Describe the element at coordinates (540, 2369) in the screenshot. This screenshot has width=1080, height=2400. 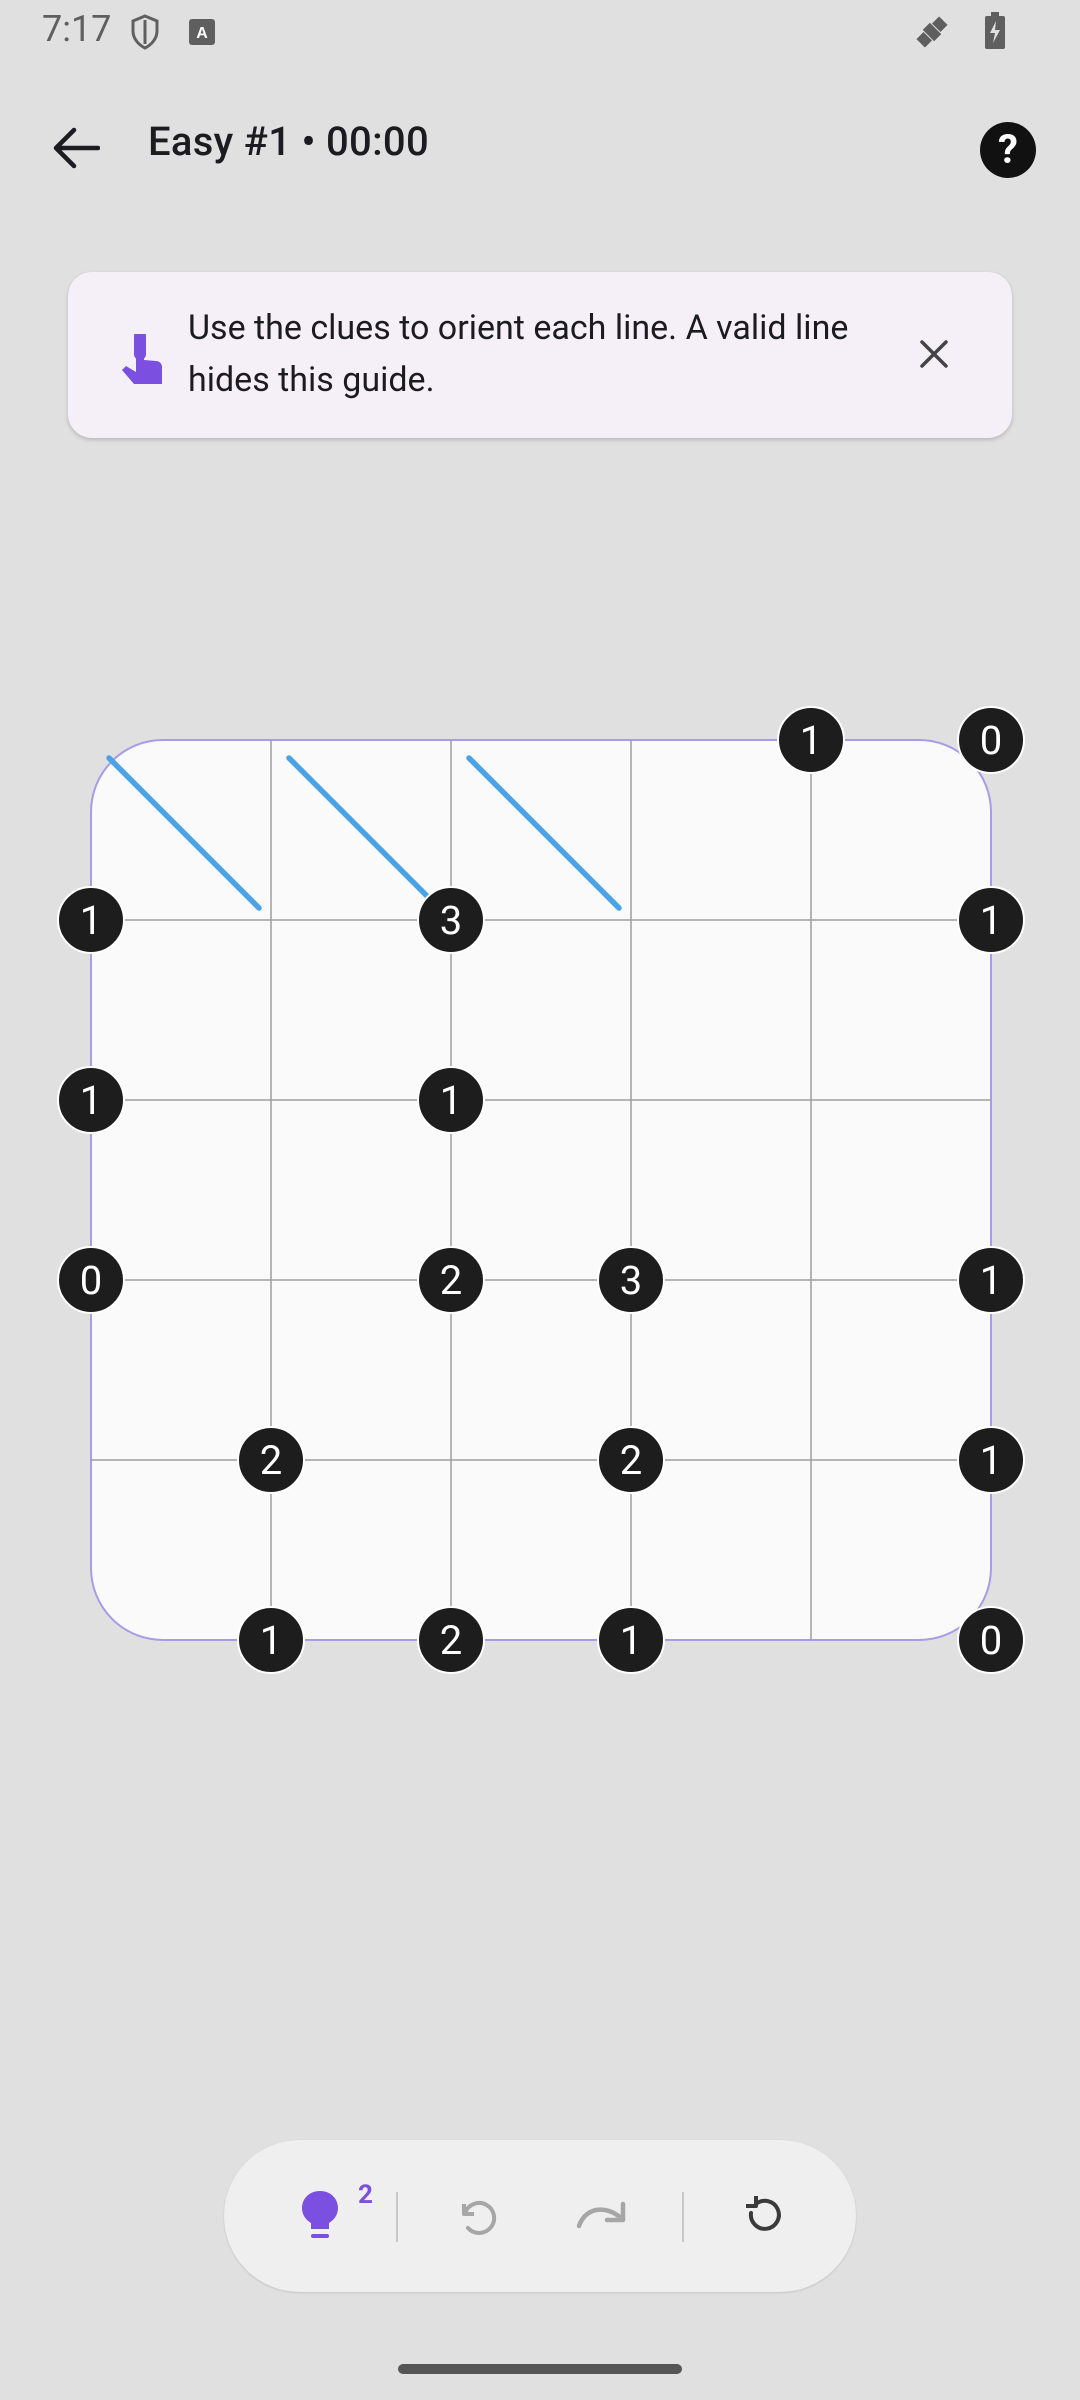
I see `home-indicator` at that location.